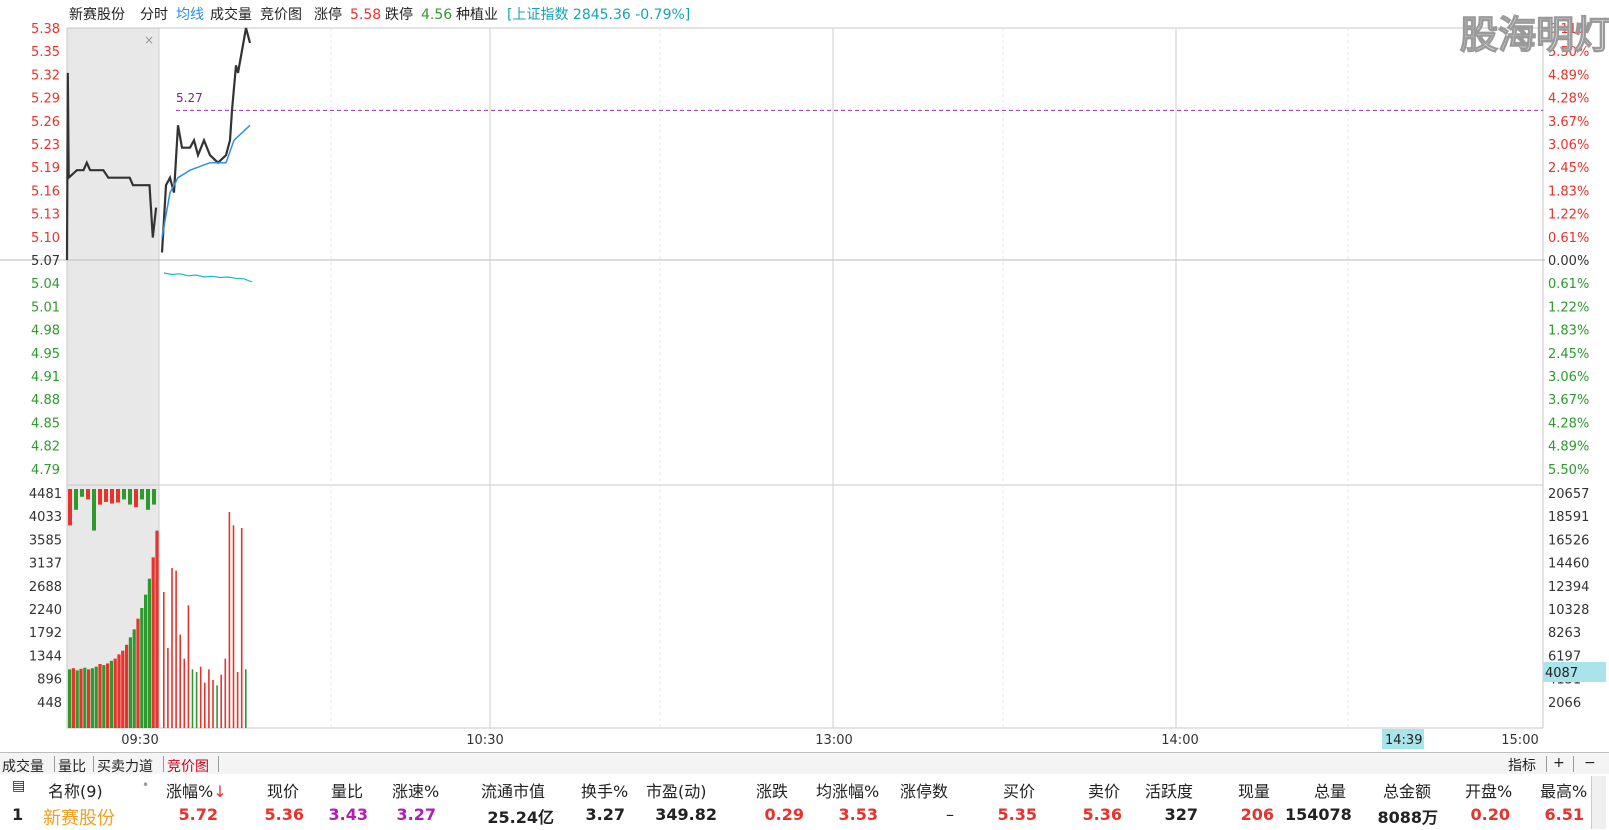 The width and height of the screenshot is (1609, 830). I want to click on col-open-pct: 开盘%, so click(1488, 790).